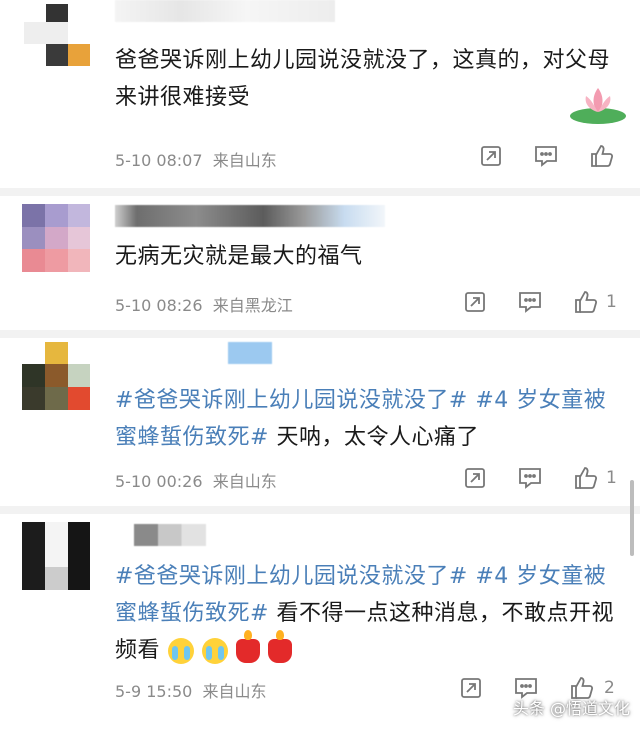  Describe the element at coordinates (598, 103) in the screenshot. I see `lotus-sticker` at that location.